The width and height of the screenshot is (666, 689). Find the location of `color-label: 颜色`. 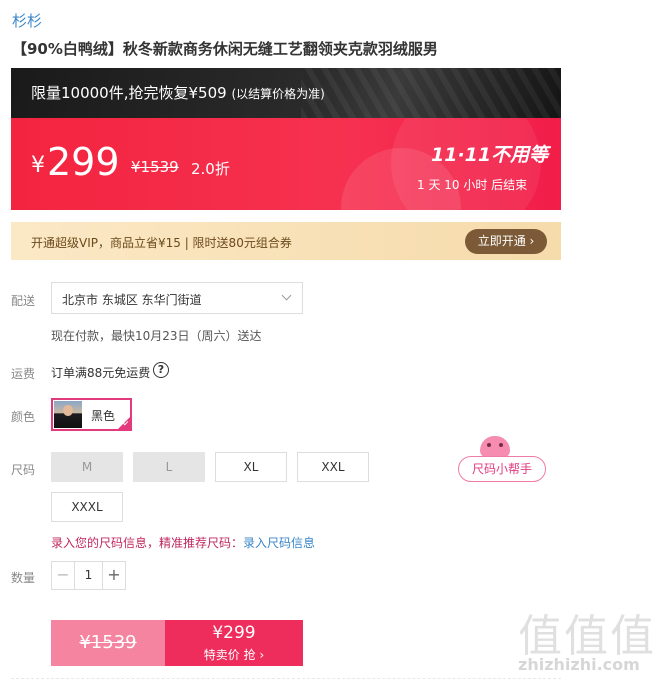

color-label: 颜色 is located at coordinates (23, 417).